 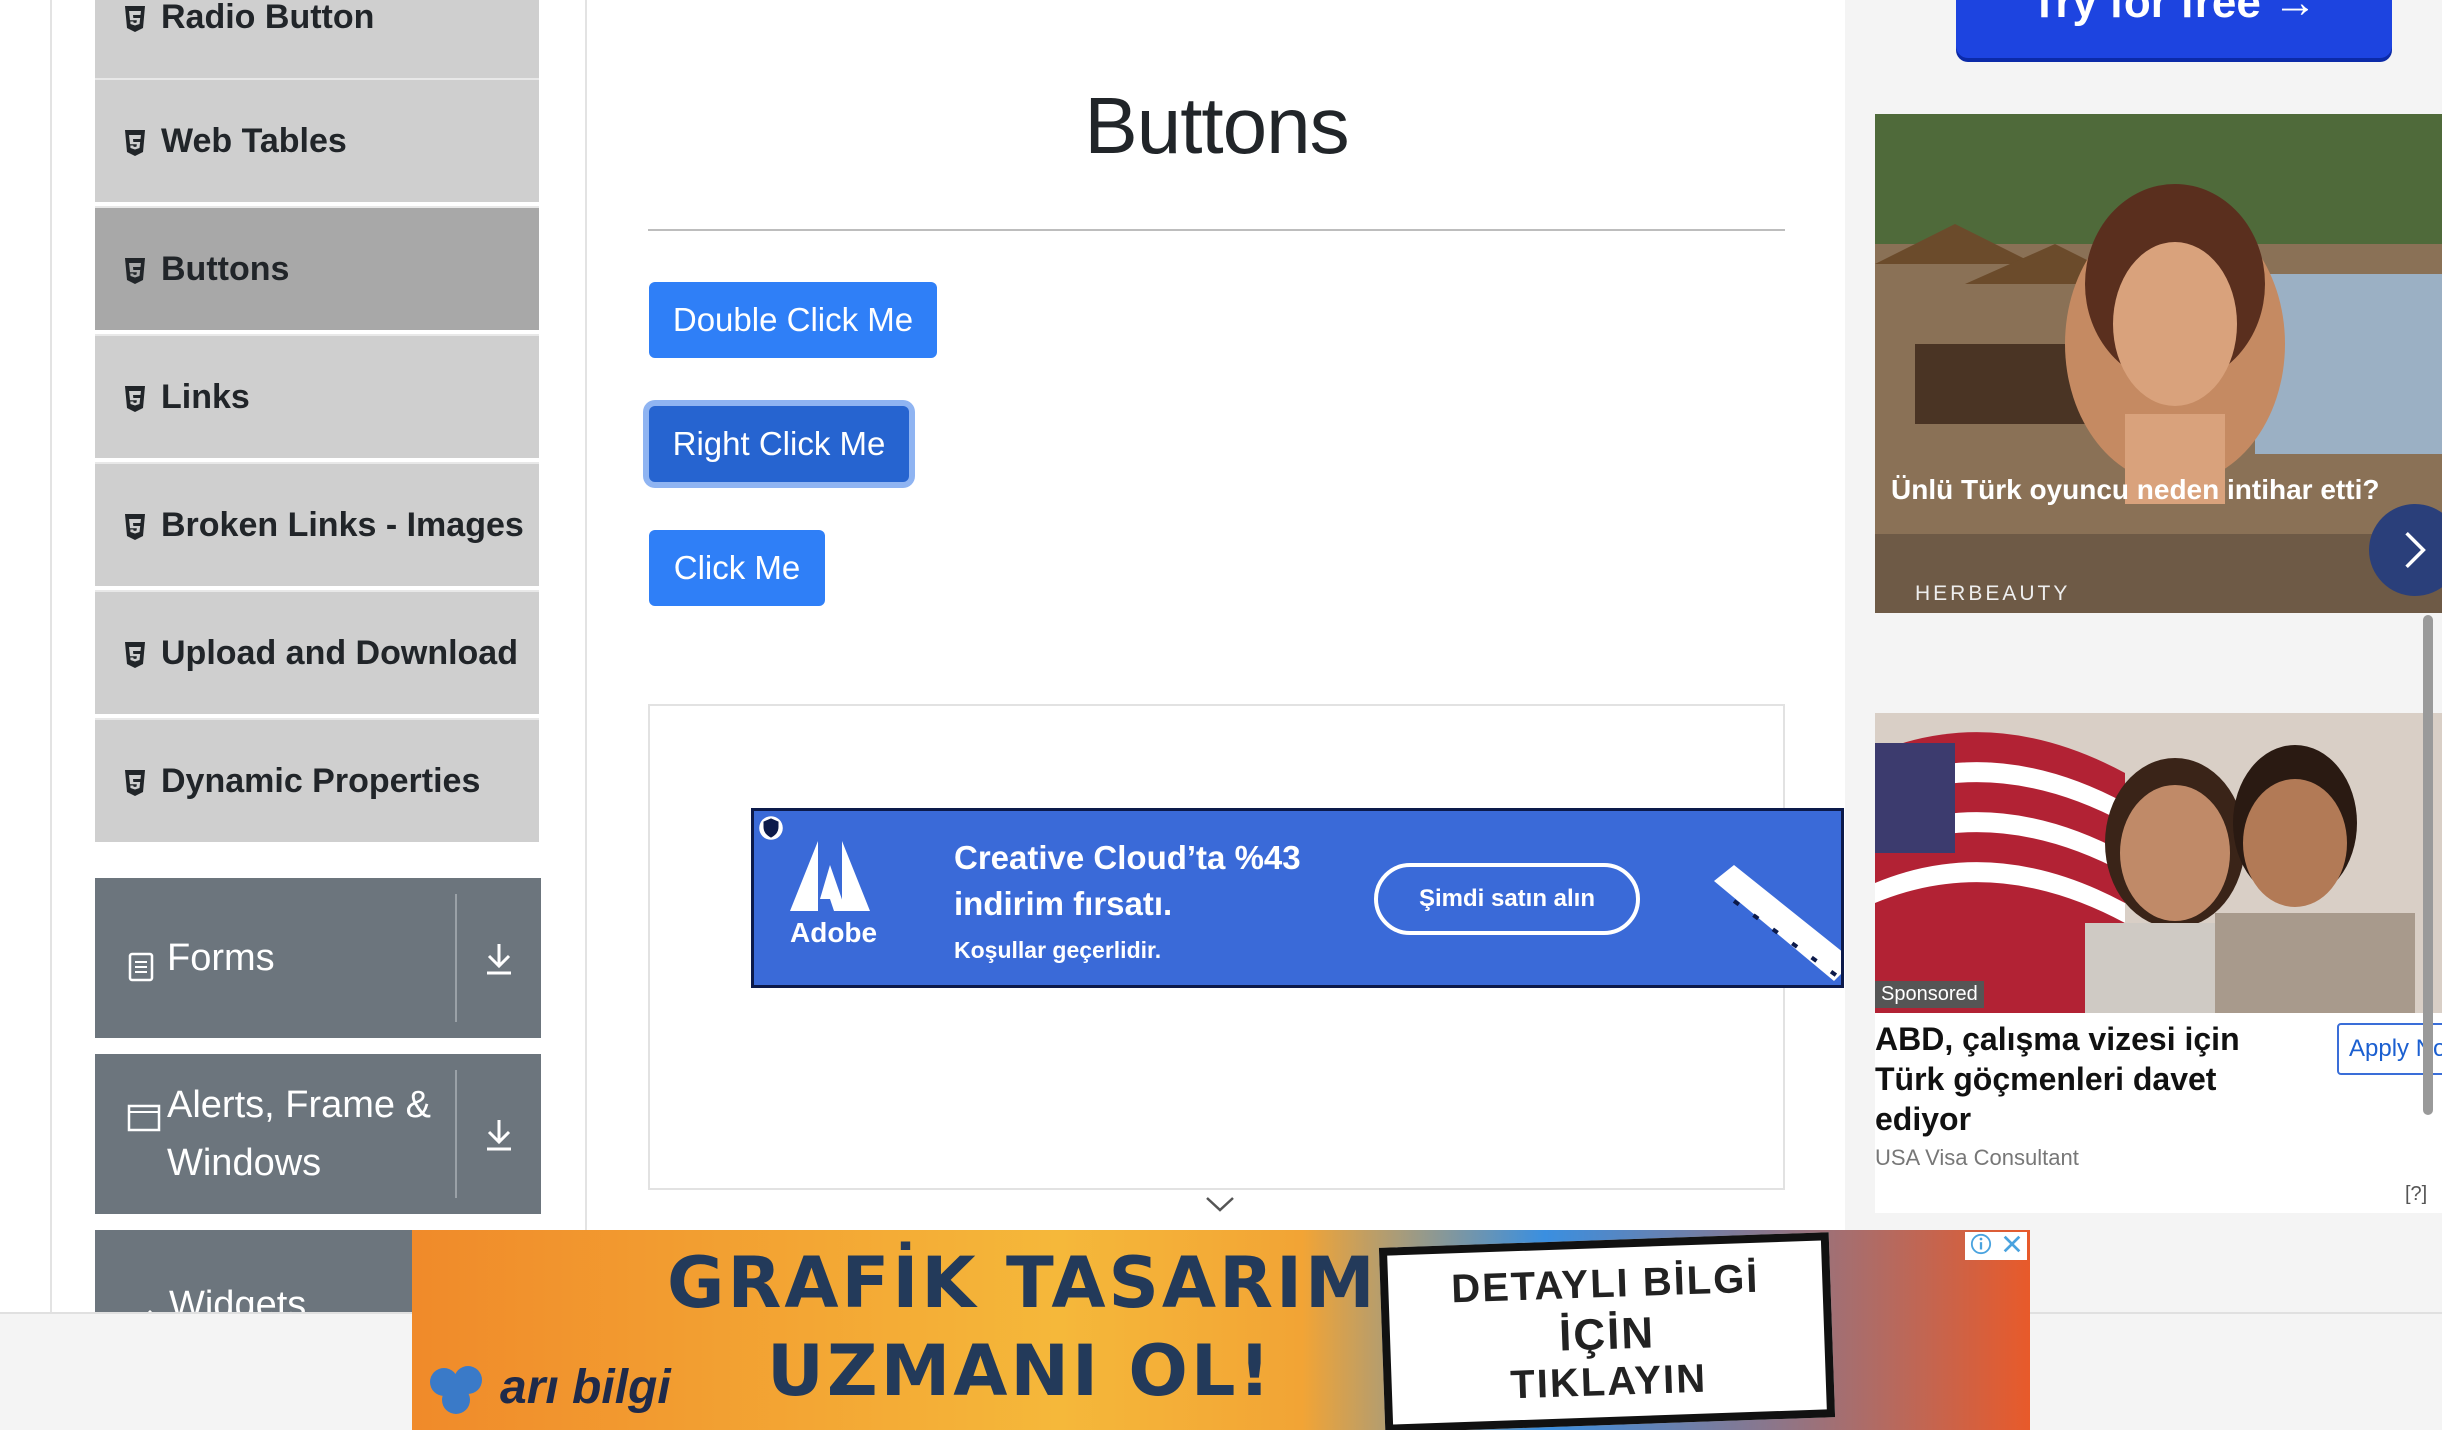 I want to click on chevron-down-icon, so click(x=1220, y=1206).